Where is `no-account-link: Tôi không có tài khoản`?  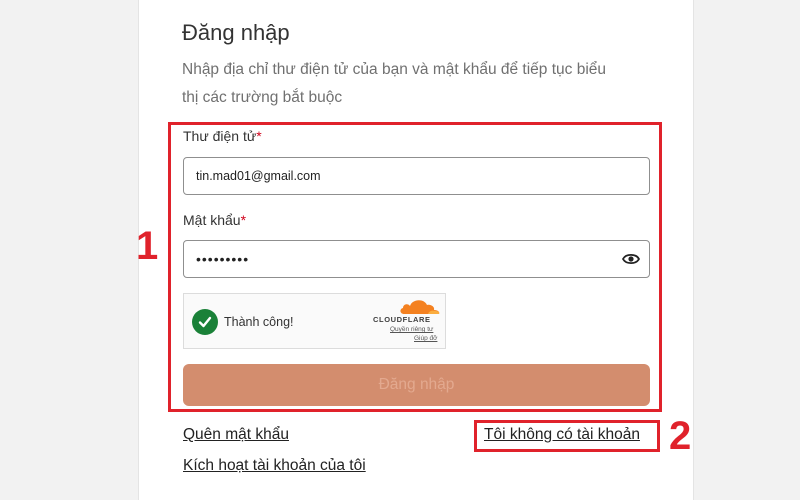
no-account-link: Tôi không có tài khoản is located at coordinates (562, 435).